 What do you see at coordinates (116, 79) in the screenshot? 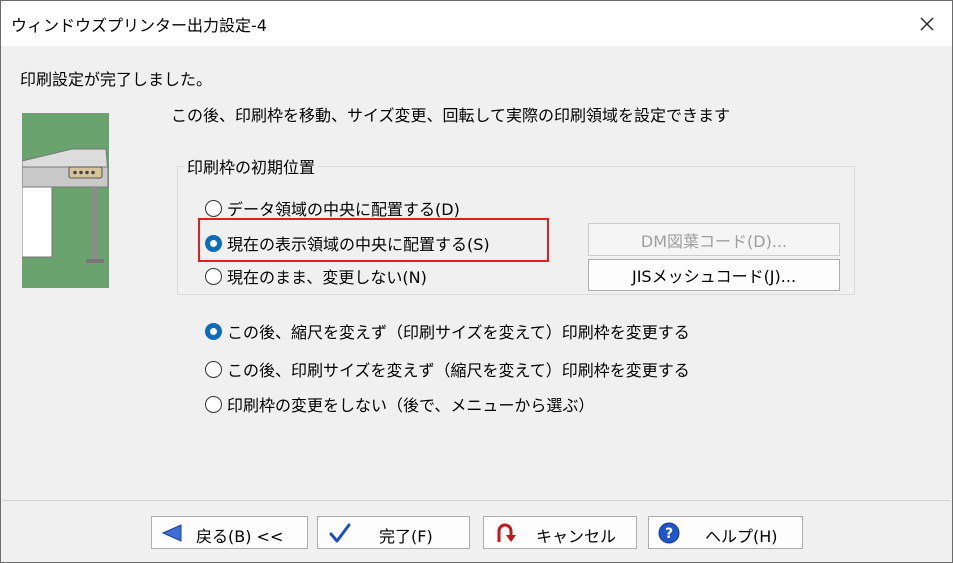
I see `completion-message: 印刷設定が完了しました。` at bounding box center [116, 79].